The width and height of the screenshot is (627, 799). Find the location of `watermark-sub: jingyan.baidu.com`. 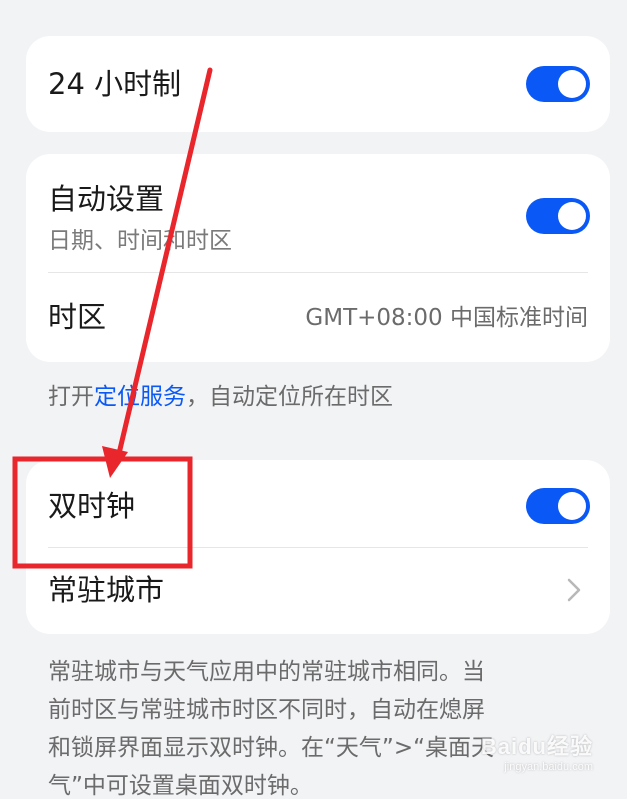

watermark-sub: jingyan.baidu.com is located at coordinates (548, 767).